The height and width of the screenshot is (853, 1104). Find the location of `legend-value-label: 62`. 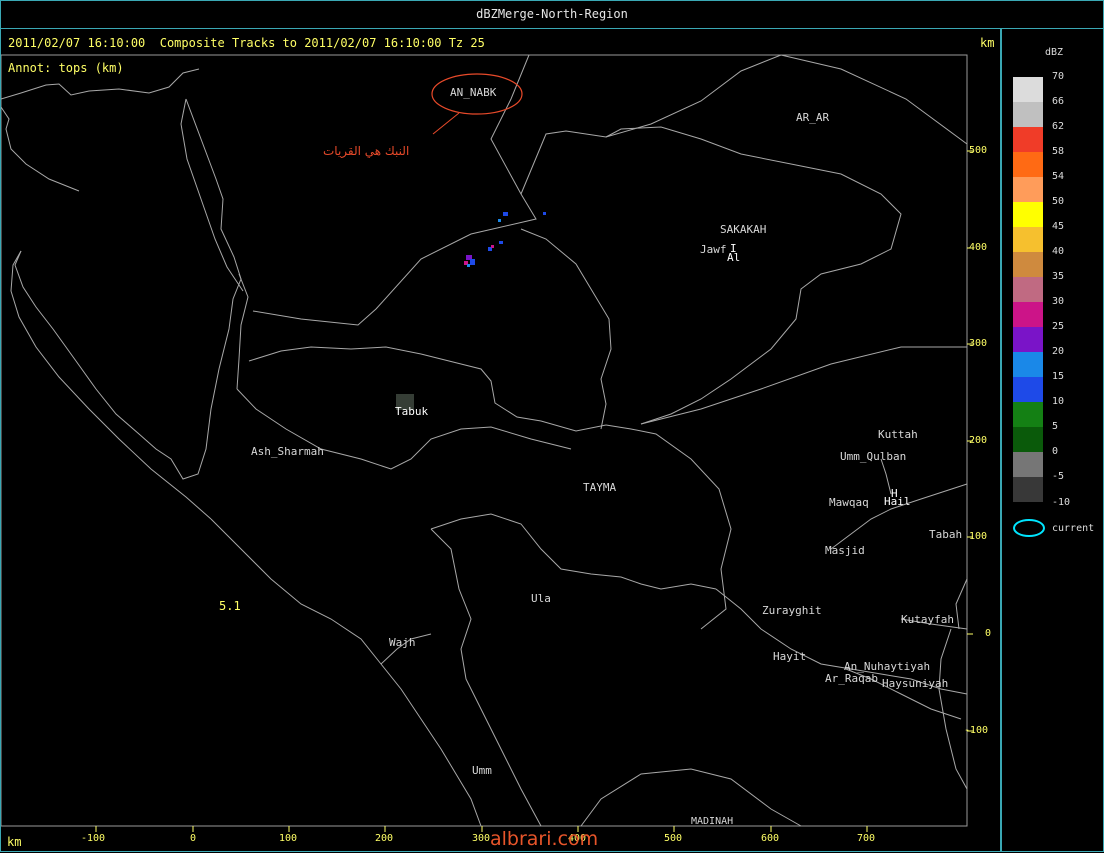

legend-value-label: 62 is located at coordinates (1058, 126).